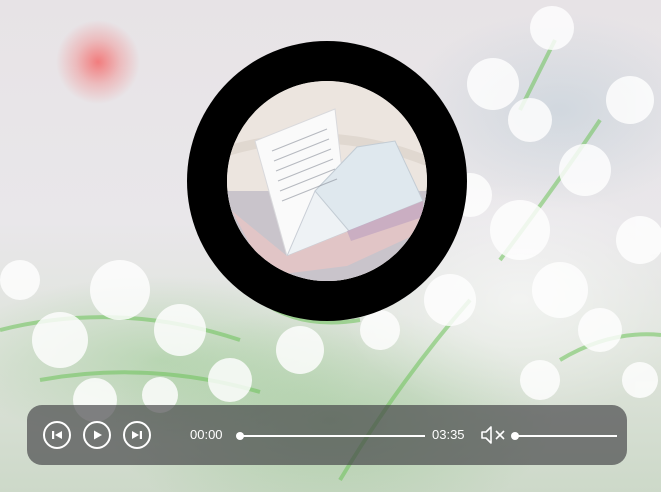  Describe the element at coordinates (494, 435) in the screenshot. I see `volume-muted-icon` at that location.